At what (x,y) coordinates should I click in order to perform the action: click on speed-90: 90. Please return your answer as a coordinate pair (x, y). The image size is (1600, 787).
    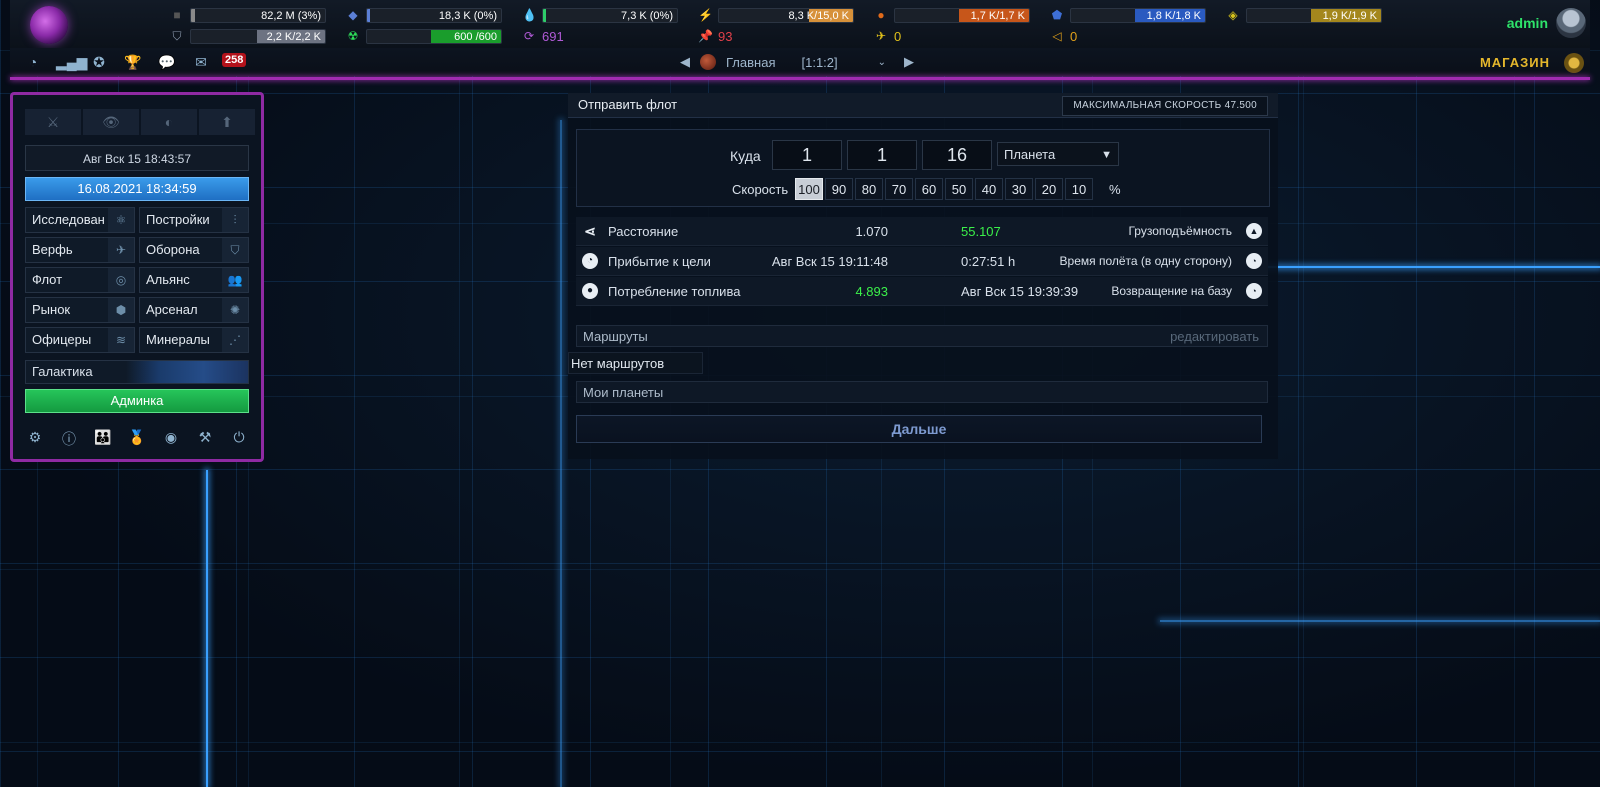
    Looking at the image, I should click on (839, 189).